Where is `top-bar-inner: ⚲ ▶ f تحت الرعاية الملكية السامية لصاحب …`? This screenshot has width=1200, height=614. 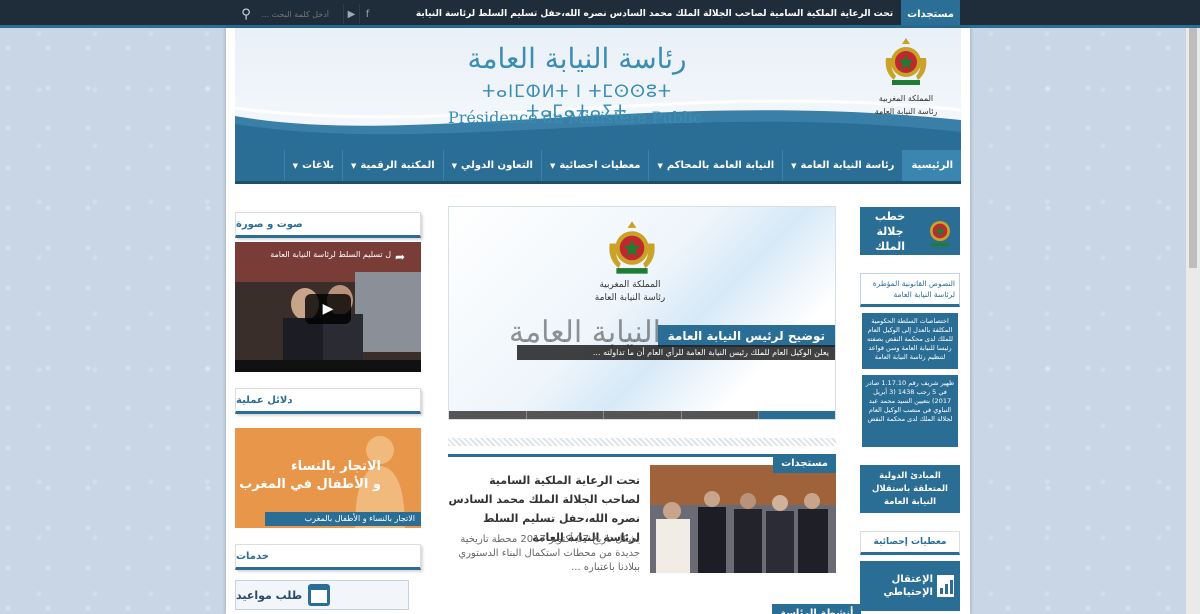 top-bar-inner: ⚲ ▶ f تحت الرعاية الملكية السامية لصاحب … is located at coordinates (597, 14).